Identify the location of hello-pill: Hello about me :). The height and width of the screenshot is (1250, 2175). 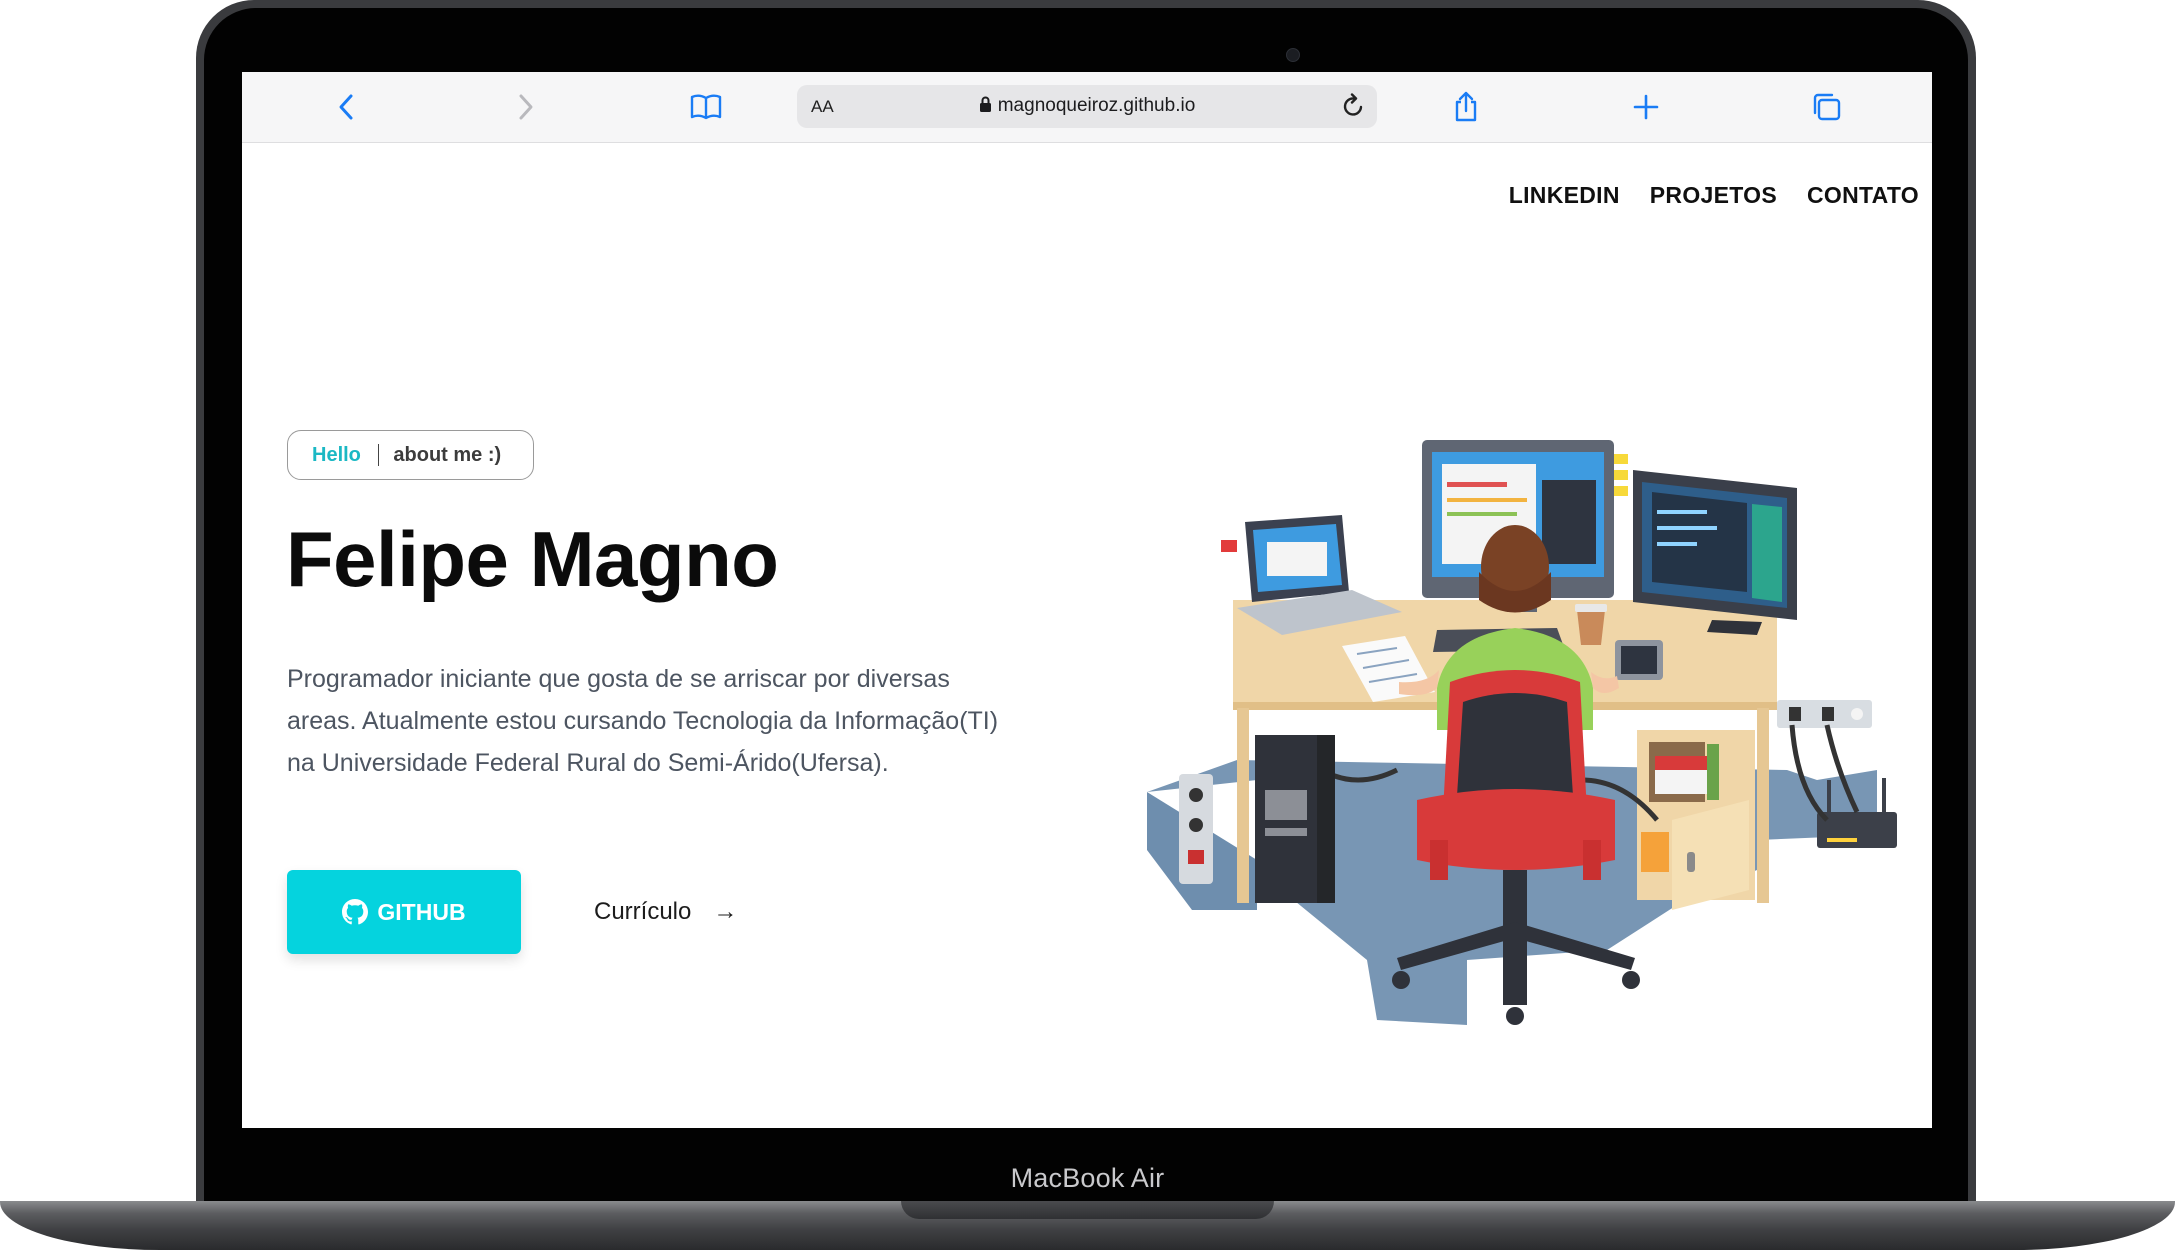
(410, 455).